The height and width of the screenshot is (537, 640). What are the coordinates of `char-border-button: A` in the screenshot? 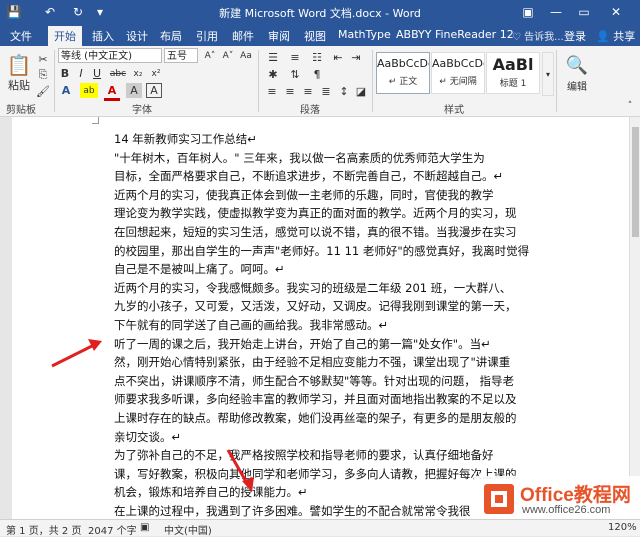 It's located at (154, 90).